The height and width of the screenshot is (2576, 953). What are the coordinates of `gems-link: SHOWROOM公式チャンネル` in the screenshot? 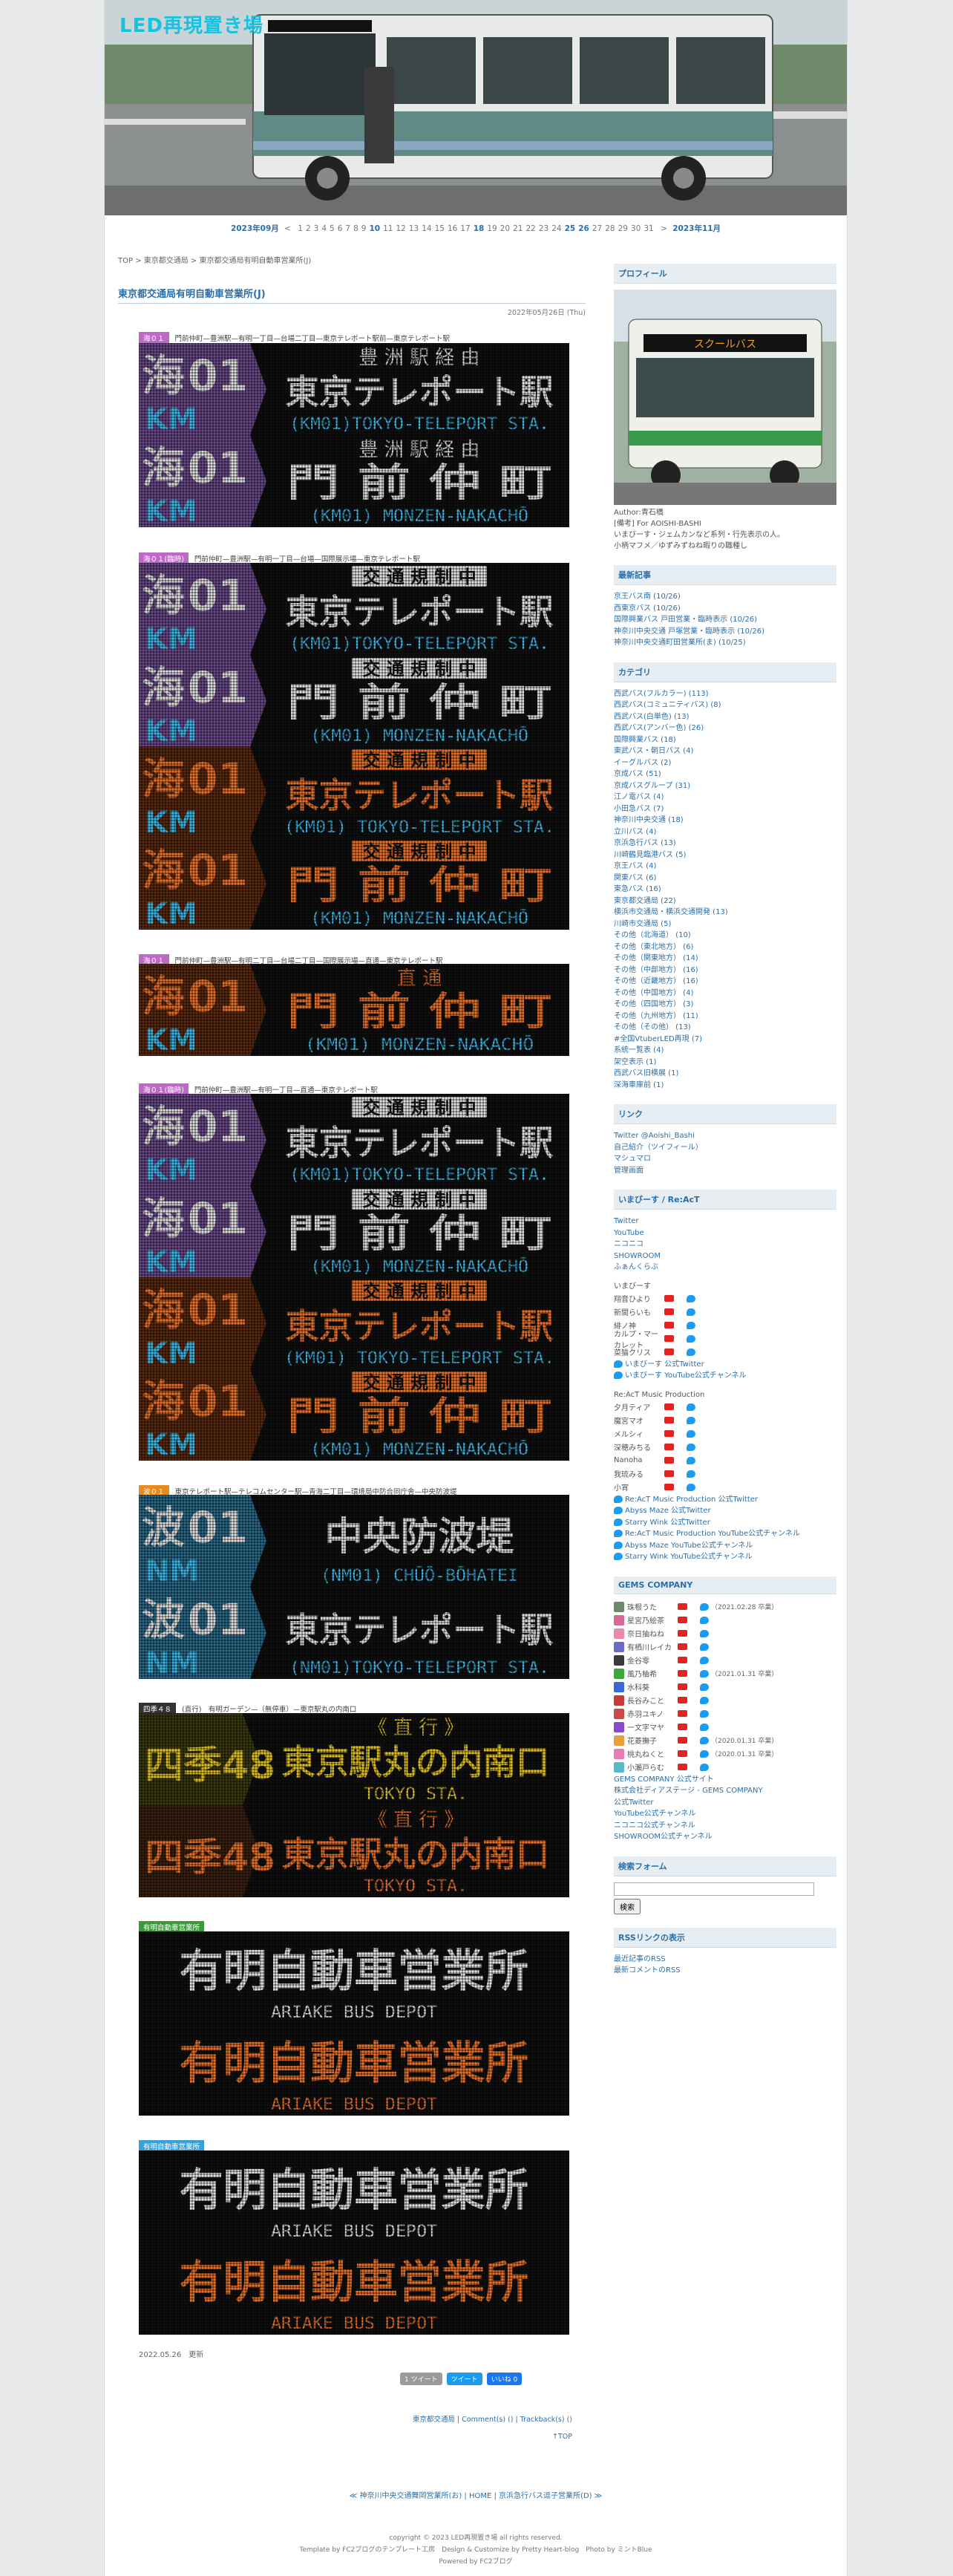 It's located at (725, 1837).